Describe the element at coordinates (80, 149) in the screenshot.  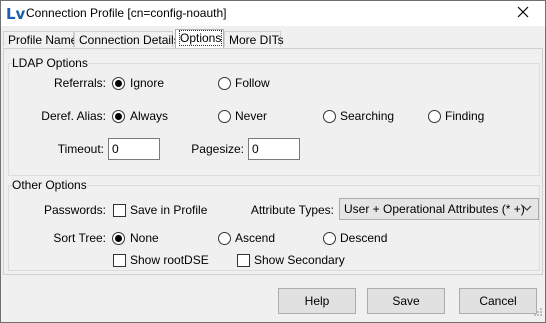
I see `timeout-label: Timeout:` at that location.